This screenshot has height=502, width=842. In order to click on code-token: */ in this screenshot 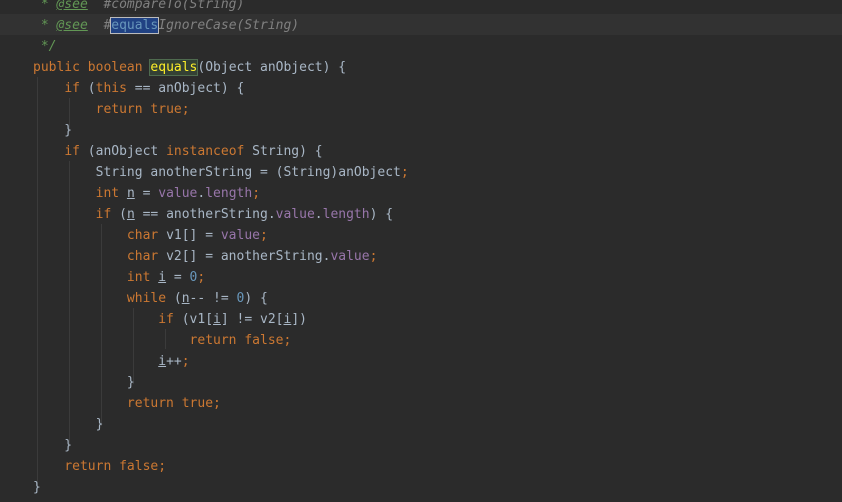, I will do `click(45, 46)`.